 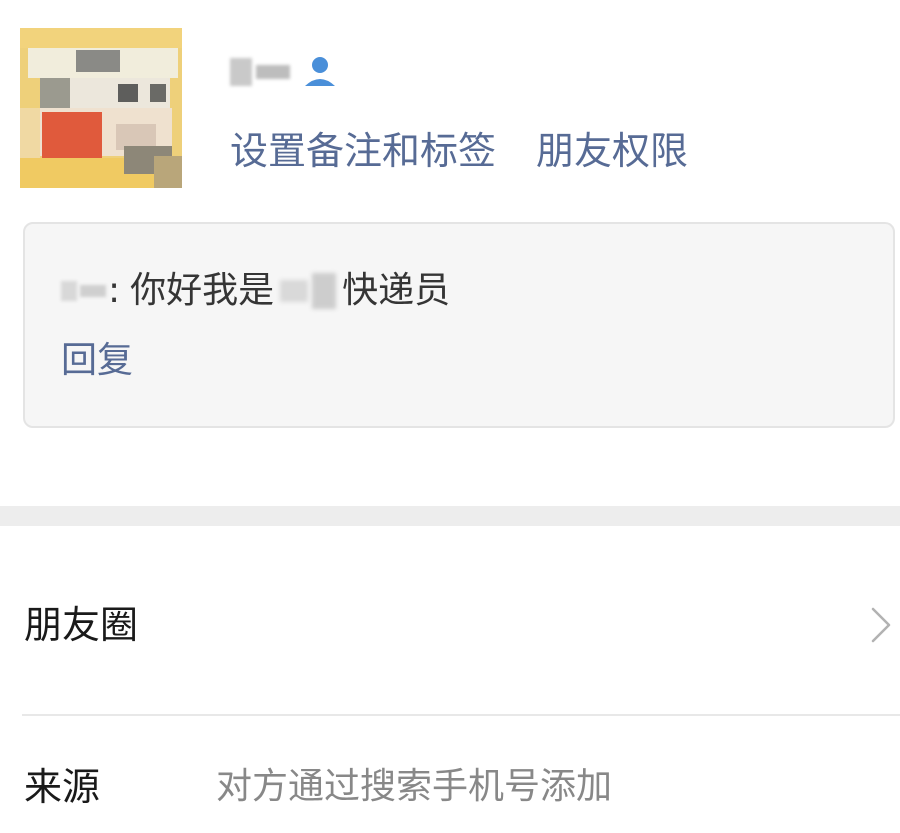 I want to click on avatar, so click(x=101, y=108).